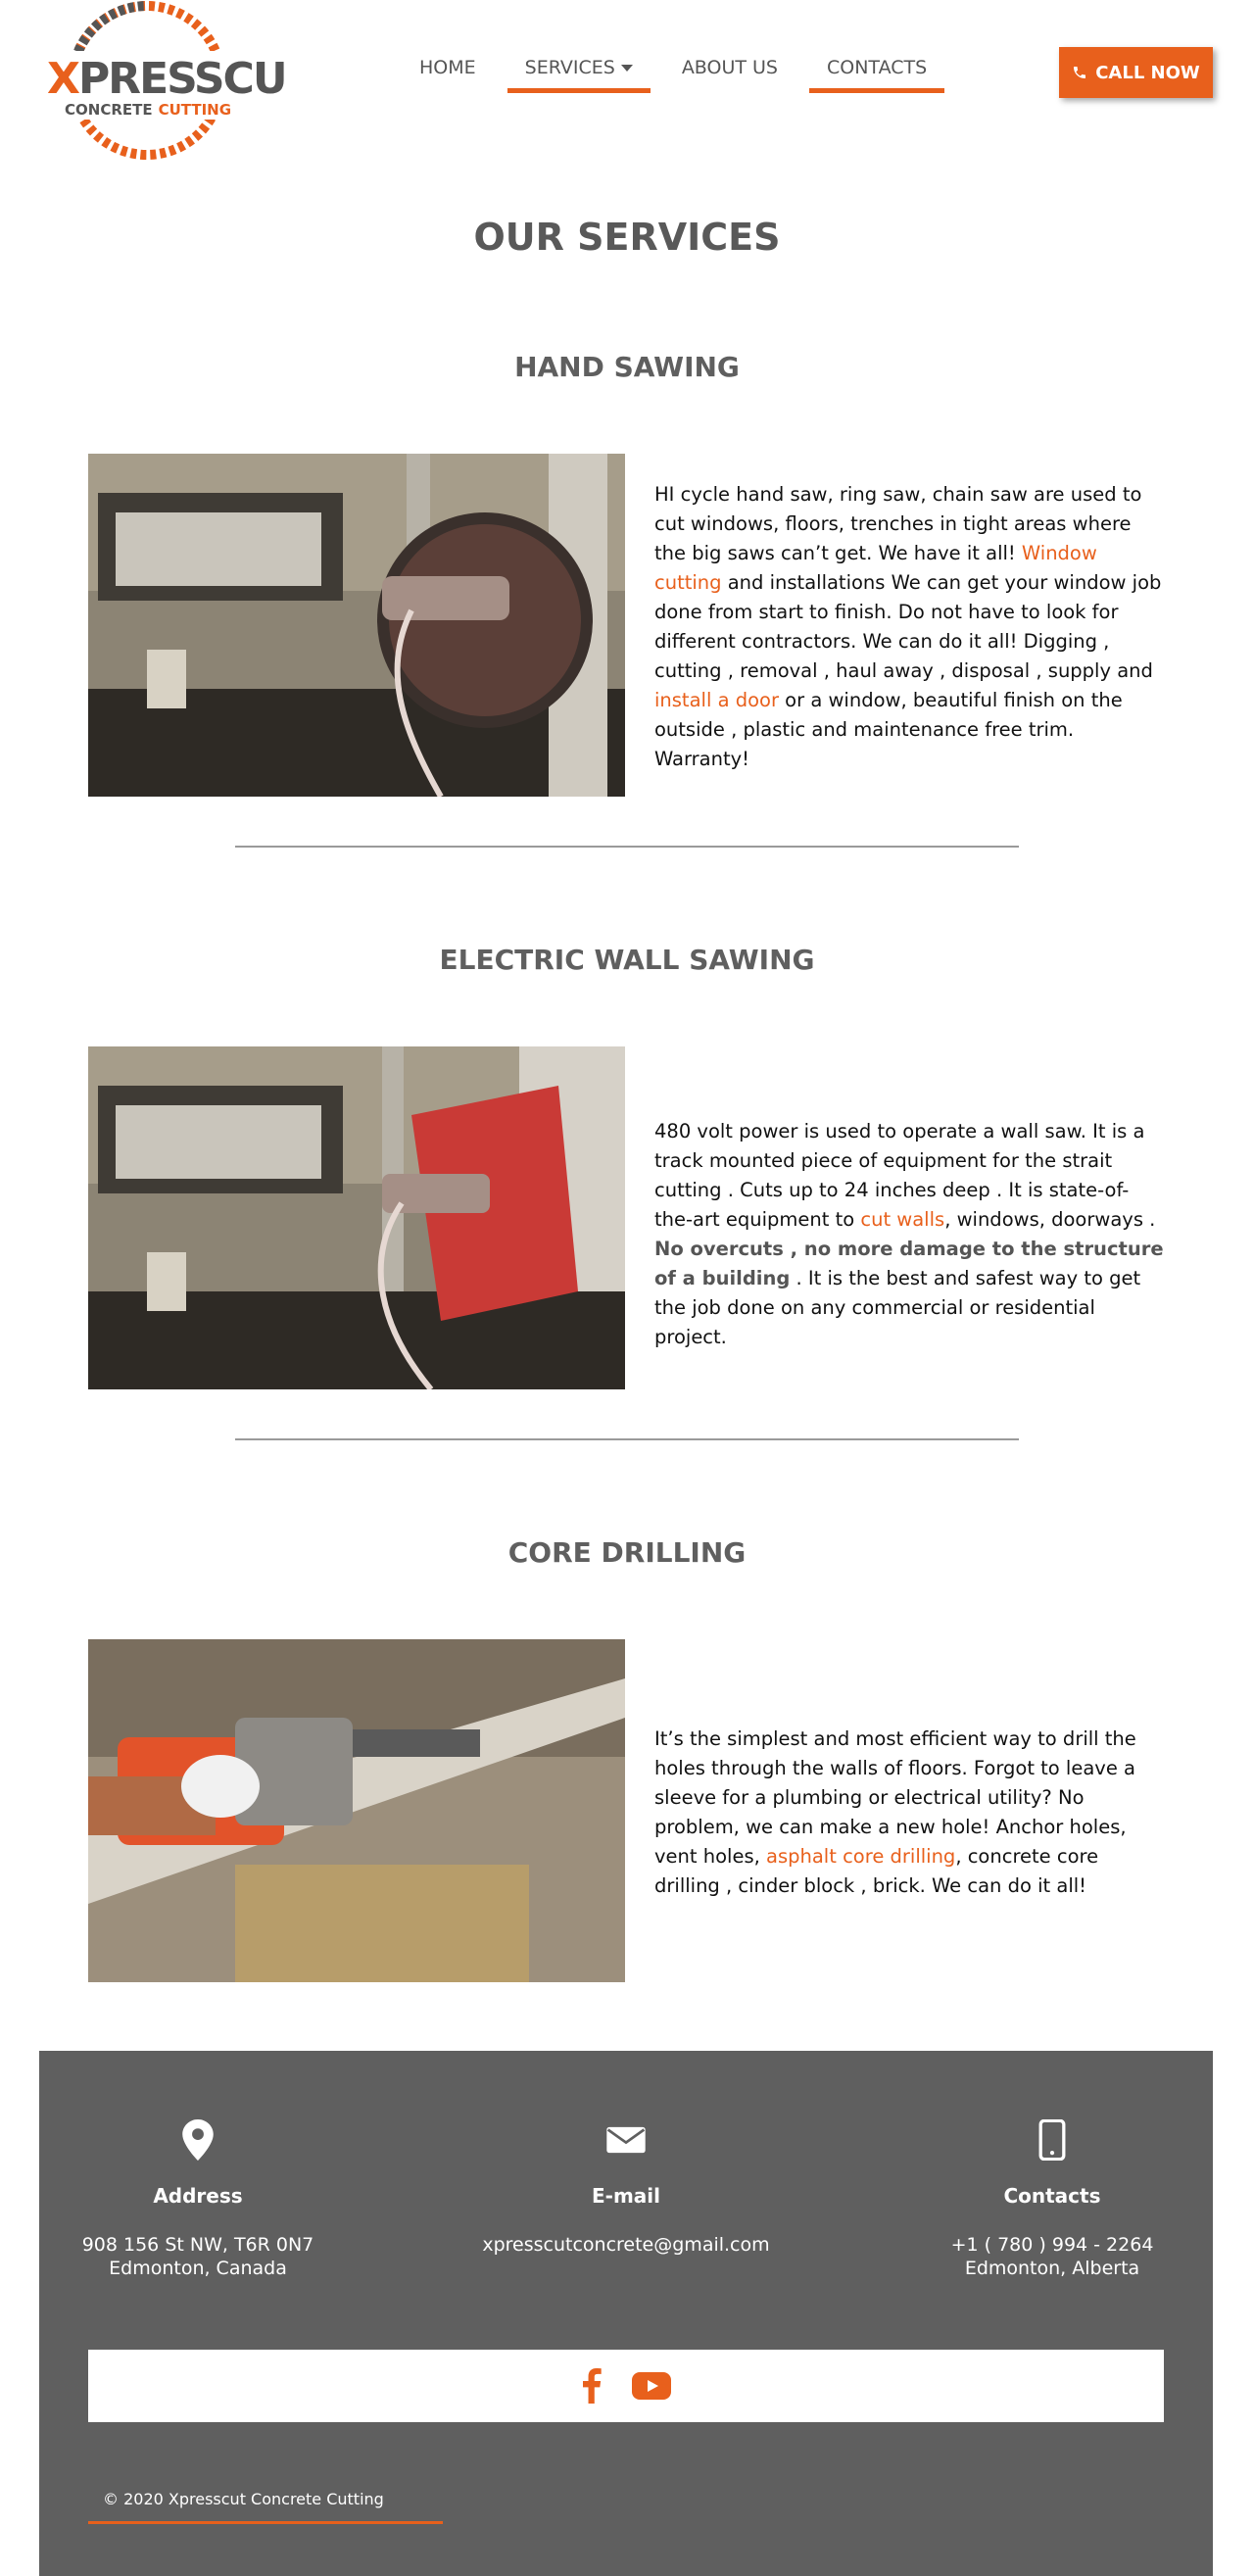 This screenshot has width=1254, height=2576. Describe the element at coordinates (625, 2196) in the screenshot. I see `email-label: E-mail` at that location.